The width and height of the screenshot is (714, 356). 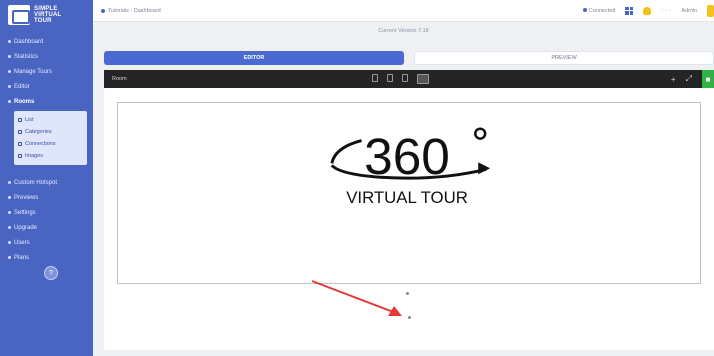 I want to click on notification-bell-icon, so click(x=647, y=10).